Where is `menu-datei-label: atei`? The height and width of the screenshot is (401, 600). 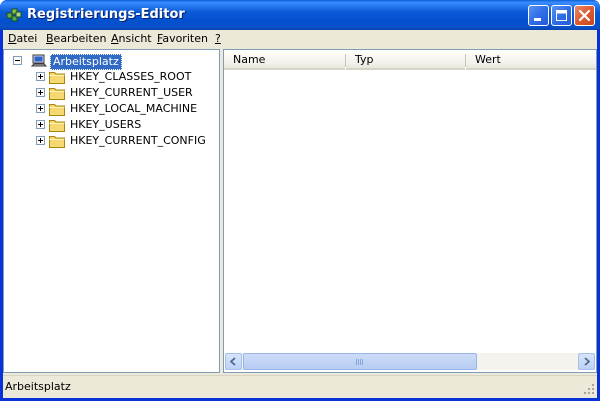
menu-datei-label: atei is located at coordinates (27, 38).